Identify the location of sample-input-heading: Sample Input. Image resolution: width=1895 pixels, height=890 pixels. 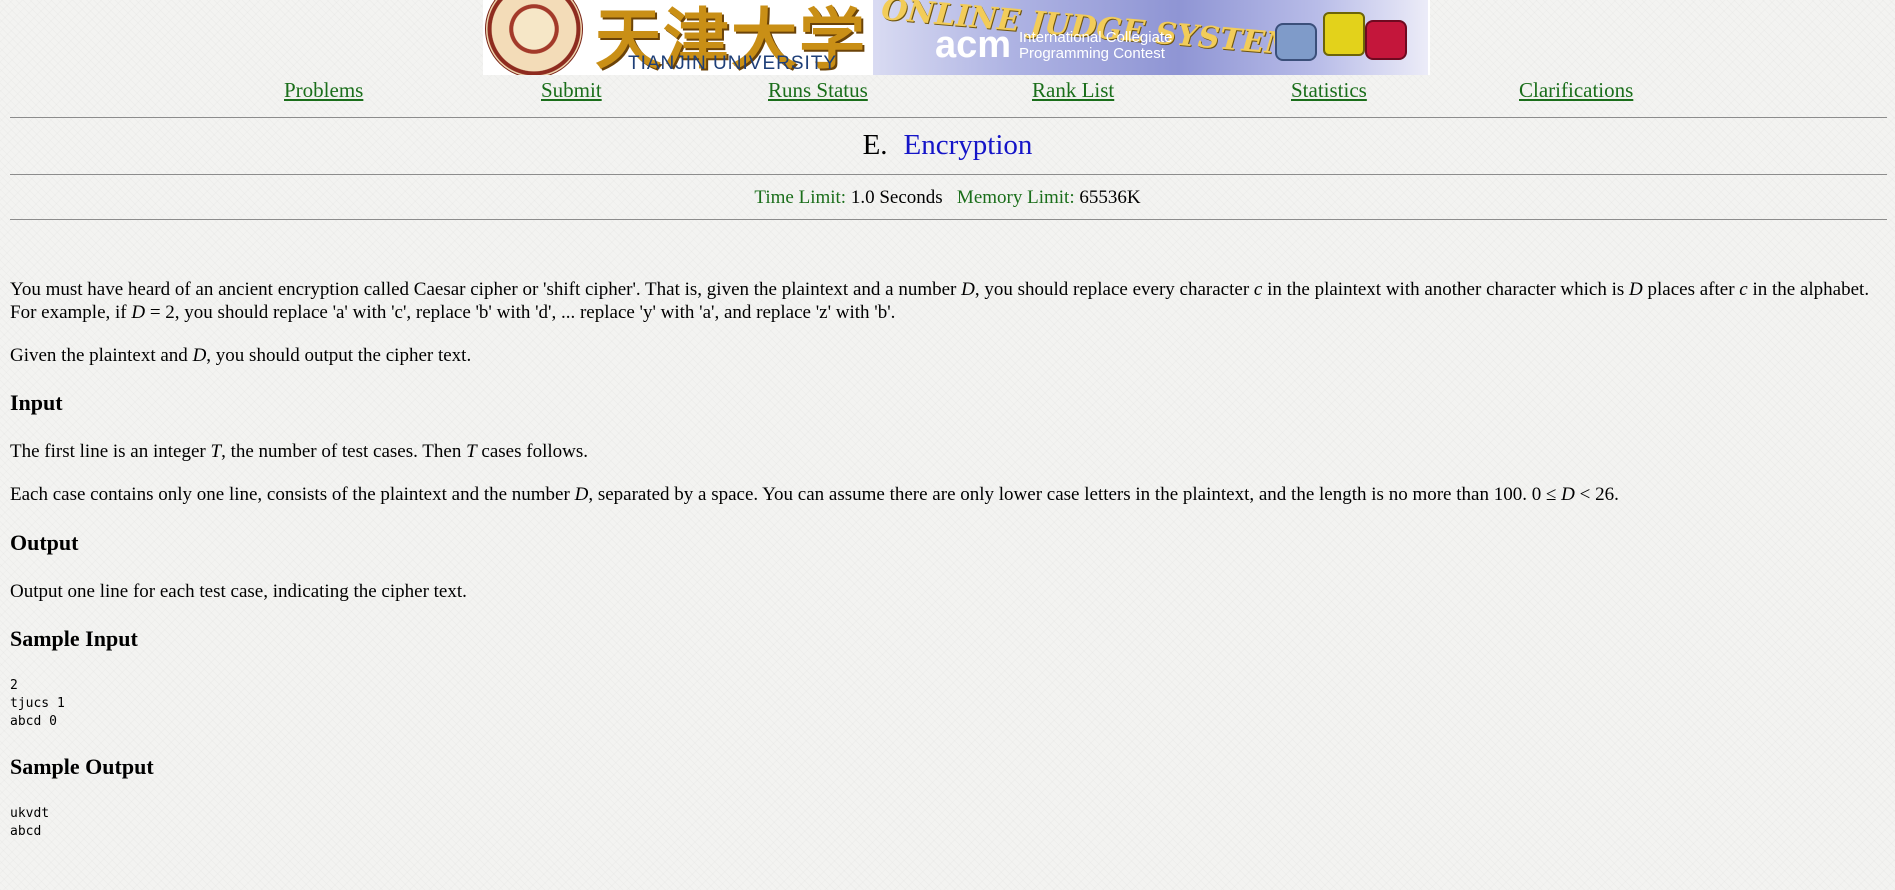
(74, 638).